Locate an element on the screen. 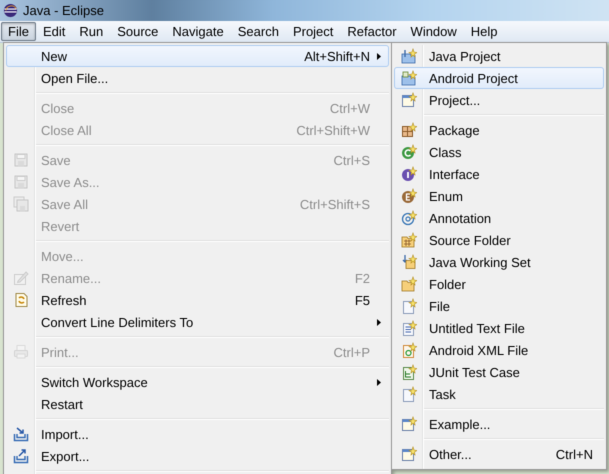 The image size is (609, 474). edit-icon is located at coordinates (21, 278).